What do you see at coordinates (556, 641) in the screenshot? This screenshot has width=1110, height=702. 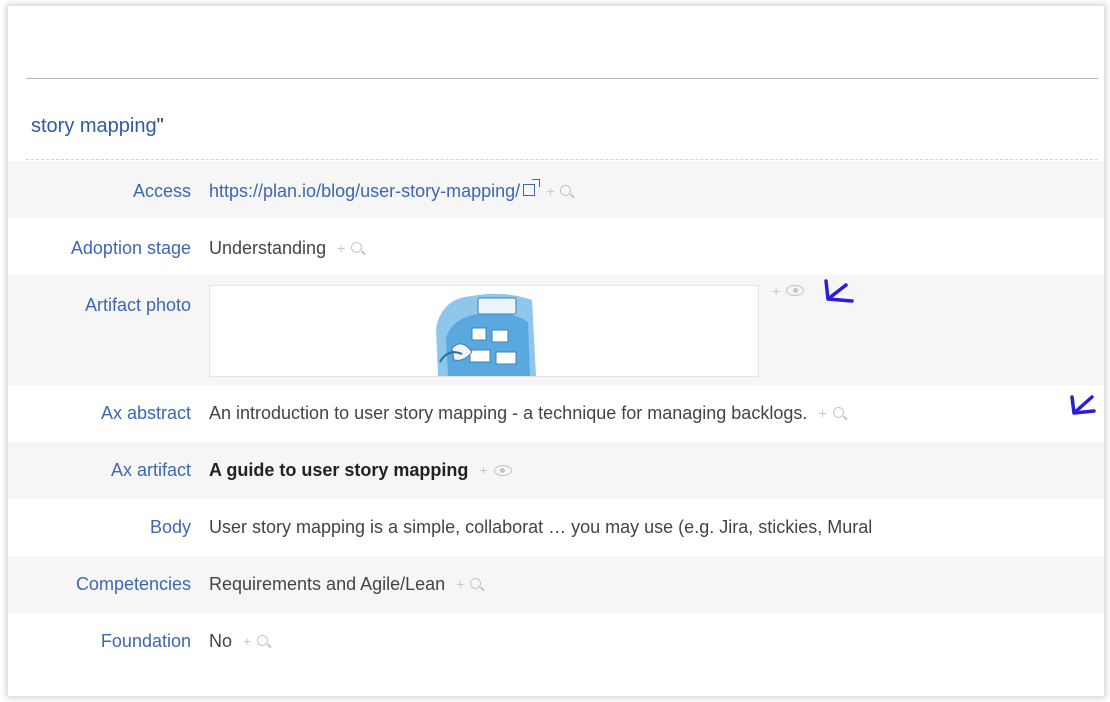 I see `property-row-foundation: Foundation No +` at bounding box center [556, 641].